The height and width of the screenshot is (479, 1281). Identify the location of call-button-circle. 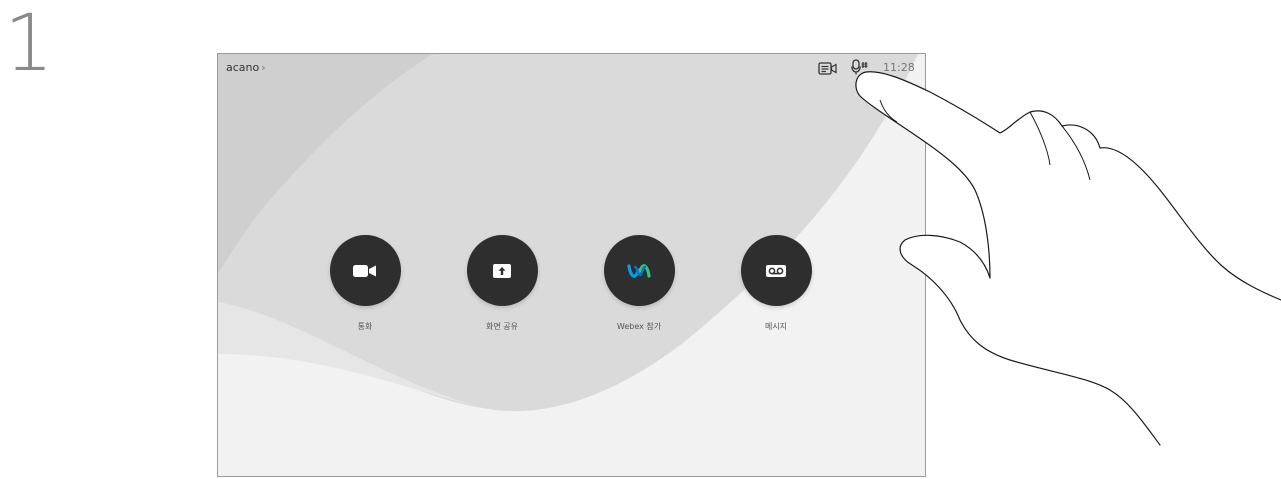
(365, 270).